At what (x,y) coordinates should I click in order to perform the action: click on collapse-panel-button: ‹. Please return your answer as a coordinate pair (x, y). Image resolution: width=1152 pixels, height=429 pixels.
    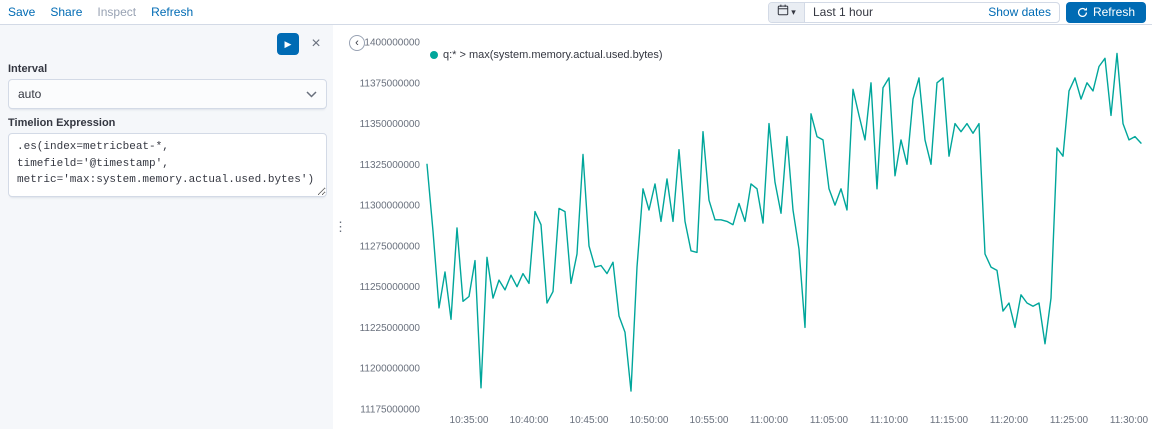
    Looking at the image, I should click on (357, 43).